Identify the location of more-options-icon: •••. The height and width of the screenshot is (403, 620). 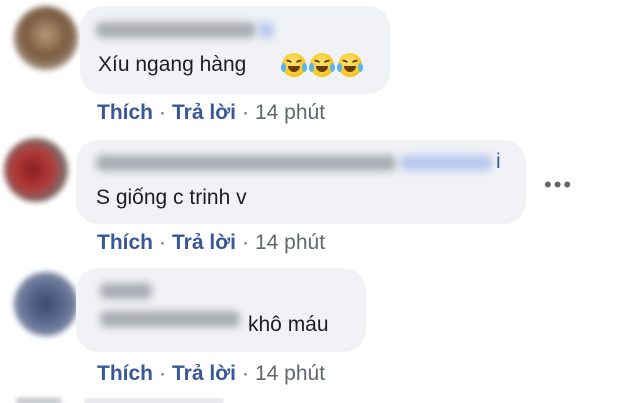
(558, 185).